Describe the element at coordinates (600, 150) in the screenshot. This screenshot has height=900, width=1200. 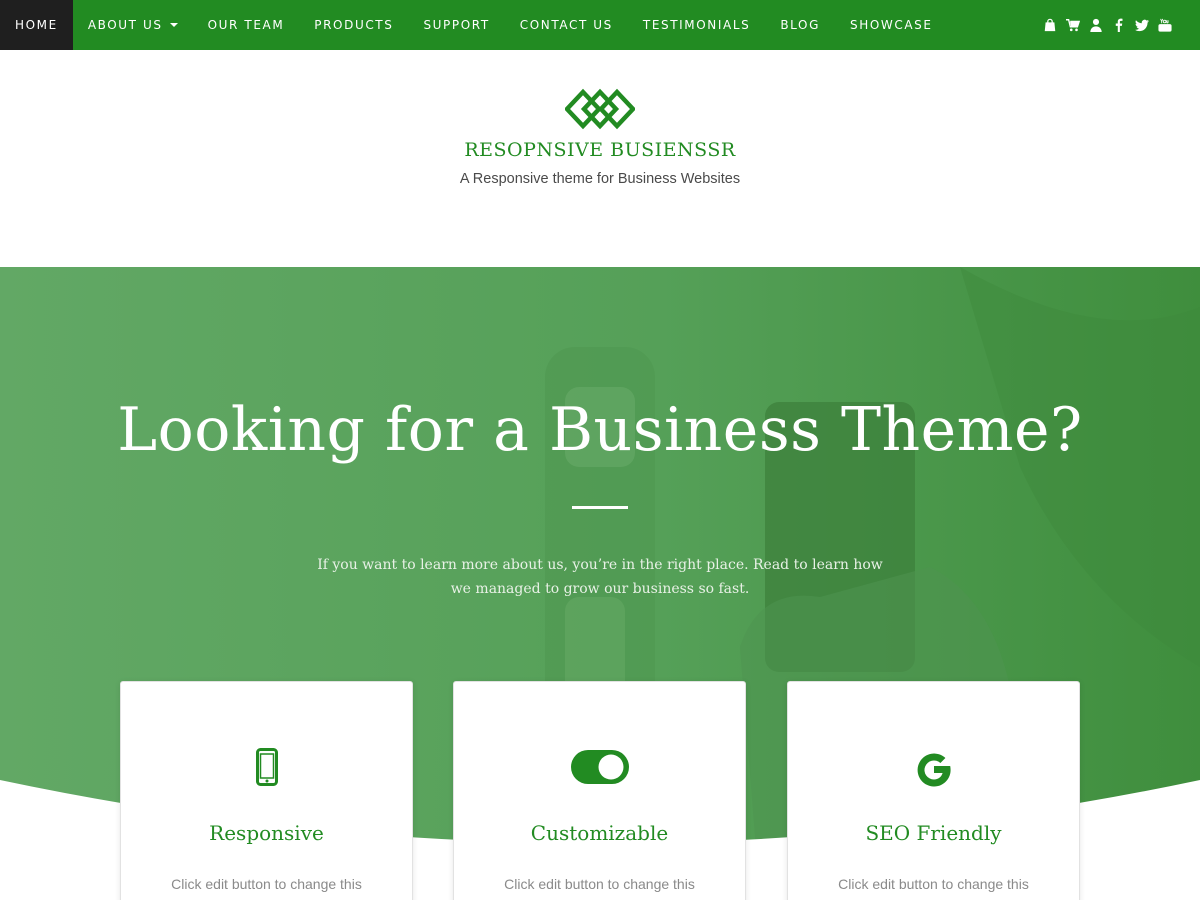
I see `site-title: RESOPNSIVE BUSIENSSR` at that location.